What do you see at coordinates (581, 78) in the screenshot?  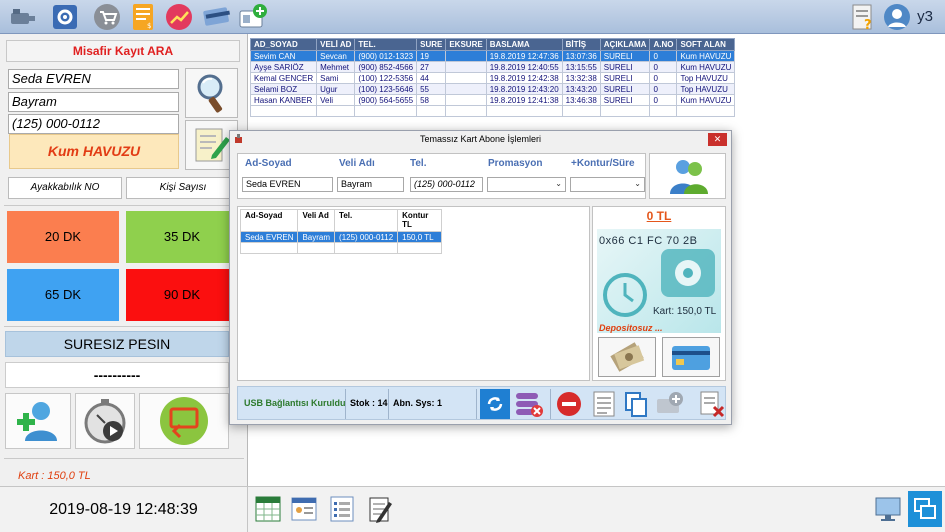 I see `table-cell: 13:32:38` at bounding box center [581, 78].